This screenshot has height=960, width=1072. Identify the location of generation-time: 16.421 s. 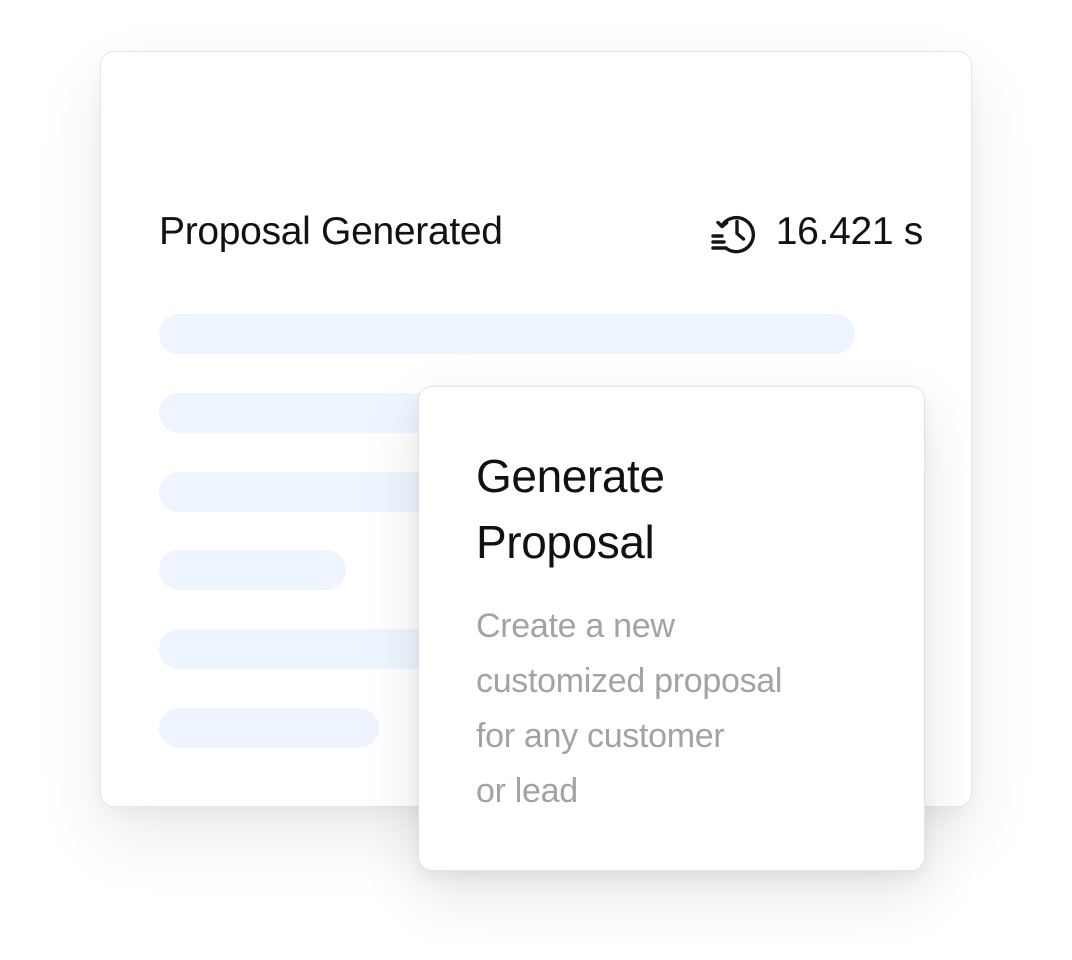
(815, 232).